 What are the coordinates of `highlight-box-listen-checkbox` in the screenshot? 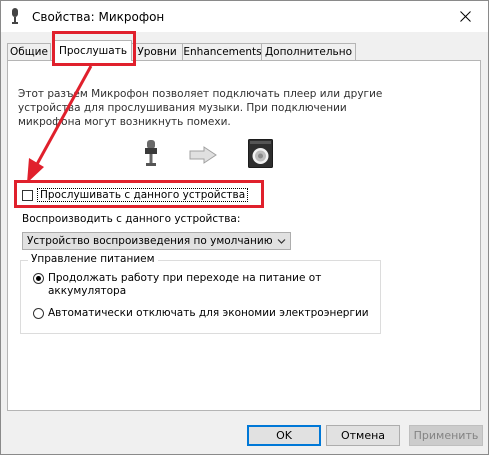 It's located at (139, 194).